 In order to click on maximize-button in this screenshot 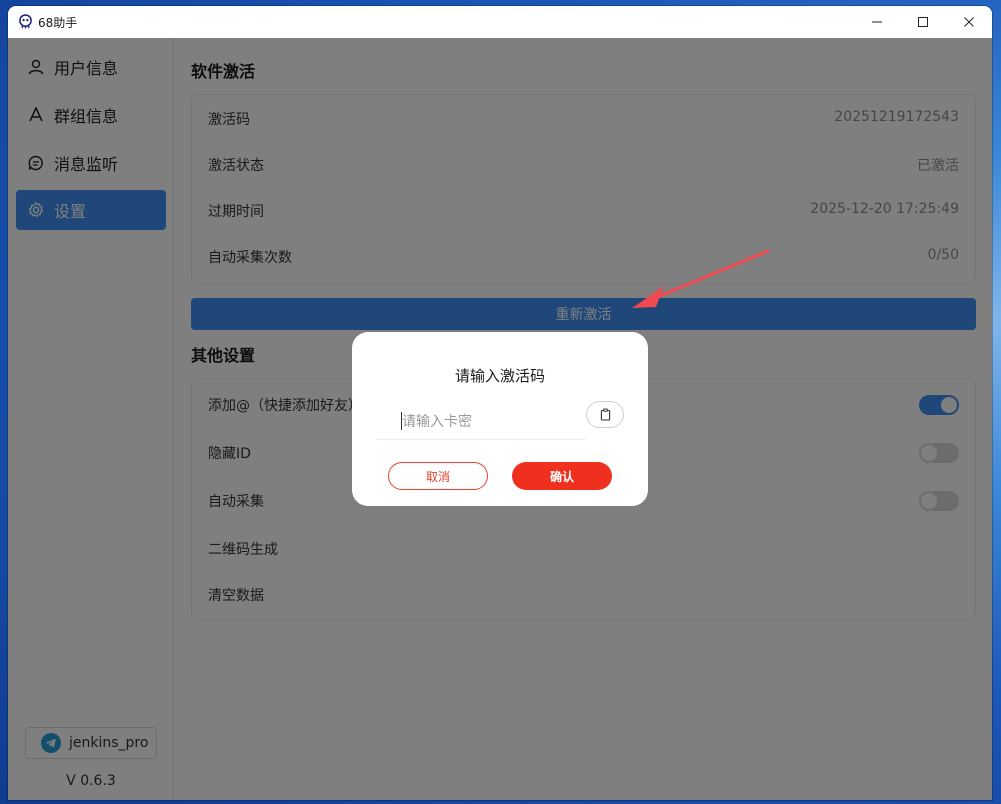, I will do `click(923, 22)`.